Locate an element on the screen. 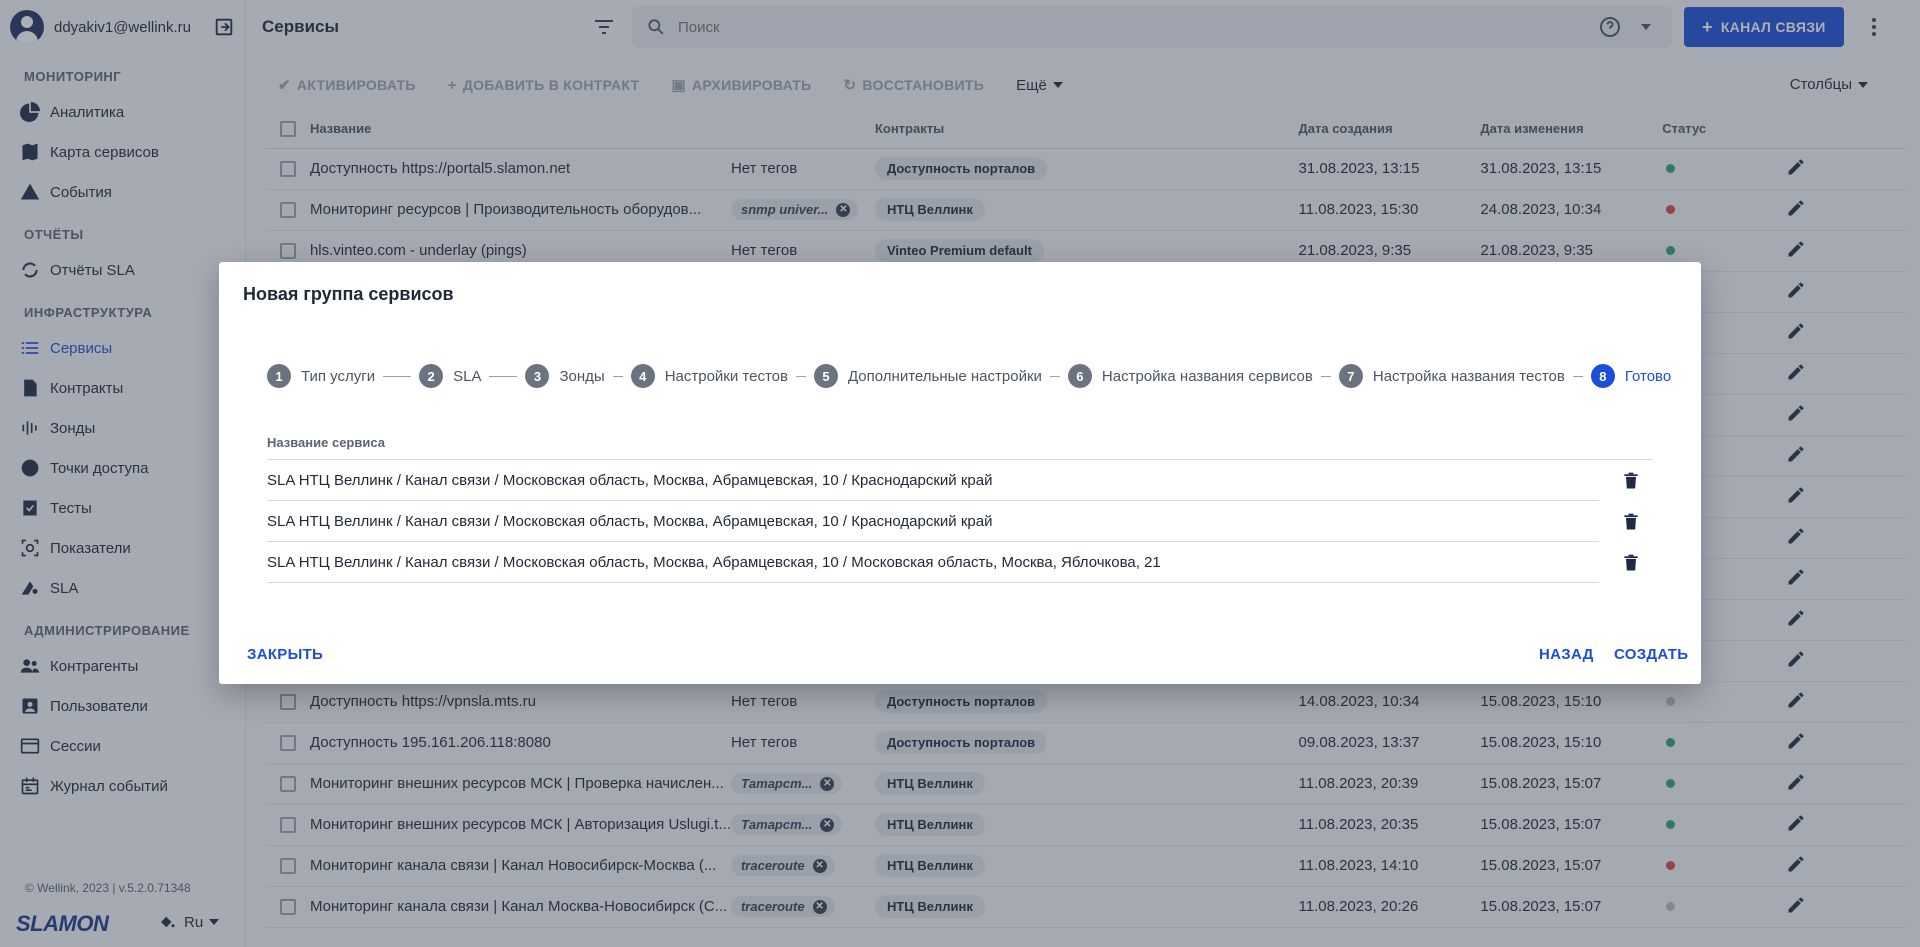  step-label: Настройки тестов is located at coordinates (726, 376).